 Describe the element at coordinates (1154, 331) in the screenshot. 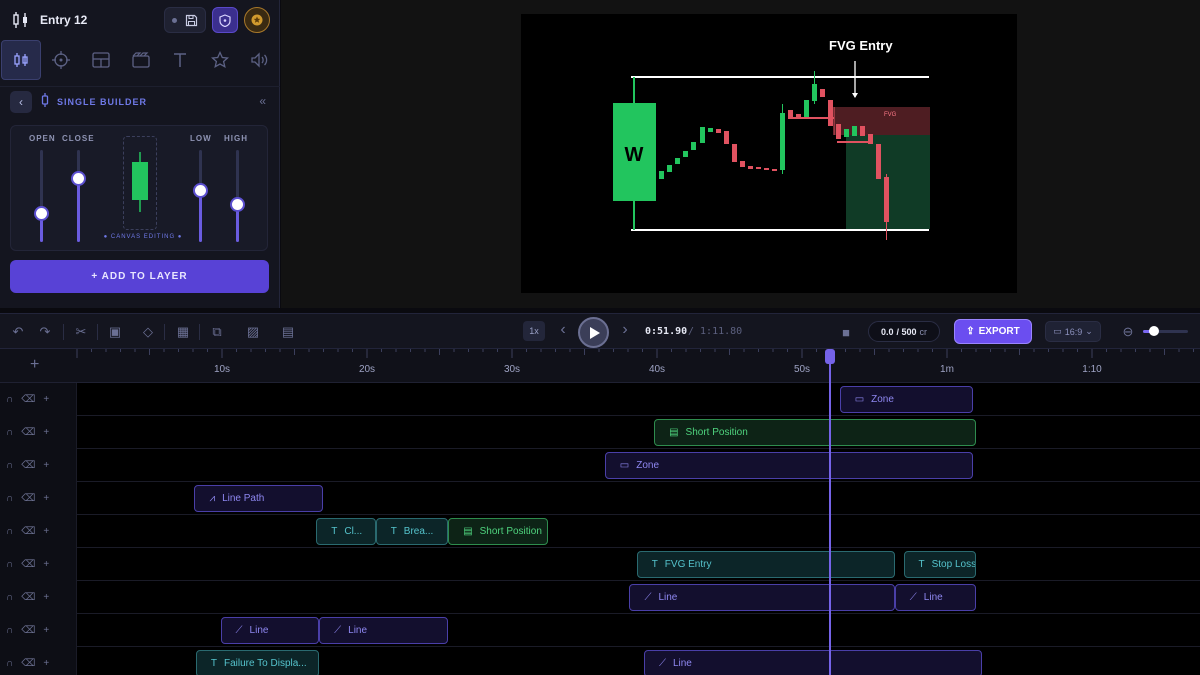

I see `zoom-slider-handle` at that location.